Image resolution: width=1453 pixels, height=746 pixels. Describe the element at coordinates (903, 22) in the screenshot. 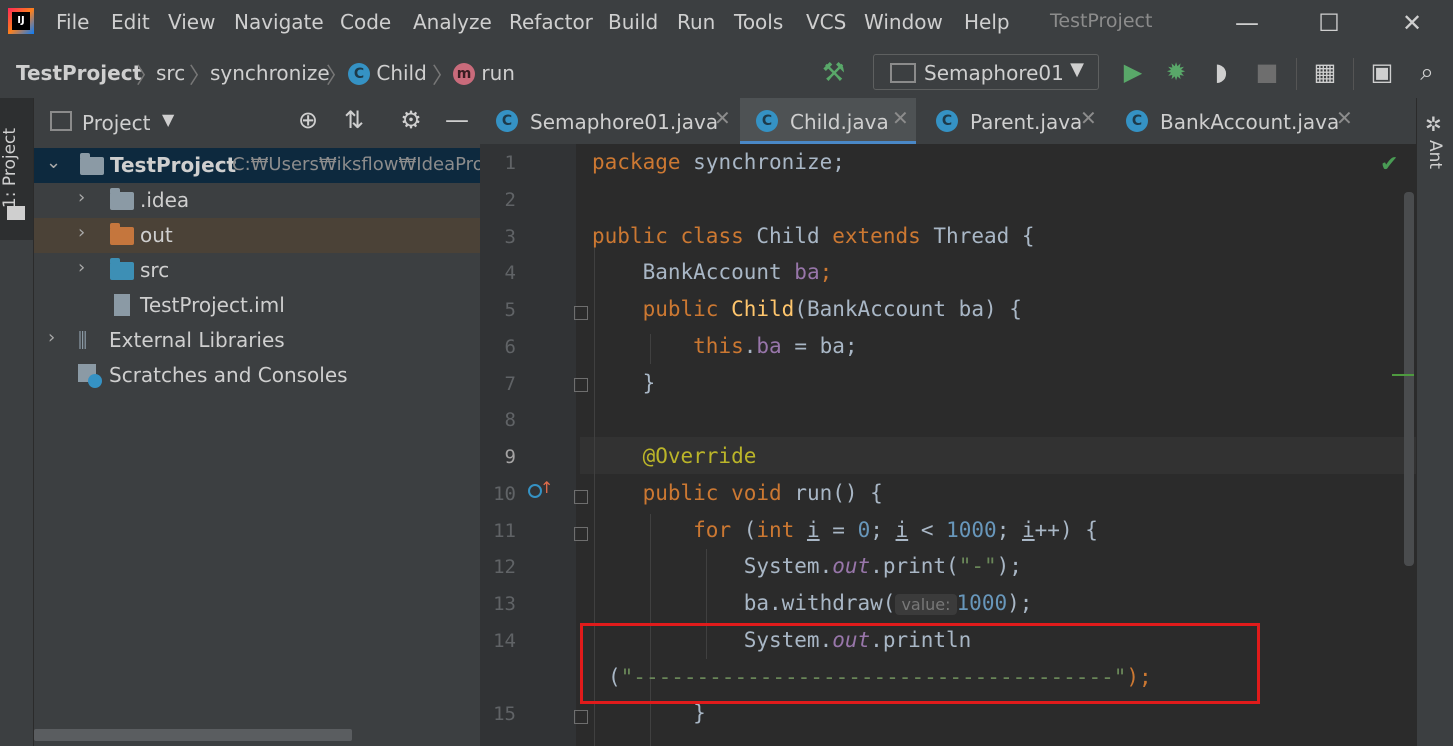

I see `menu-window: Window` at that location.